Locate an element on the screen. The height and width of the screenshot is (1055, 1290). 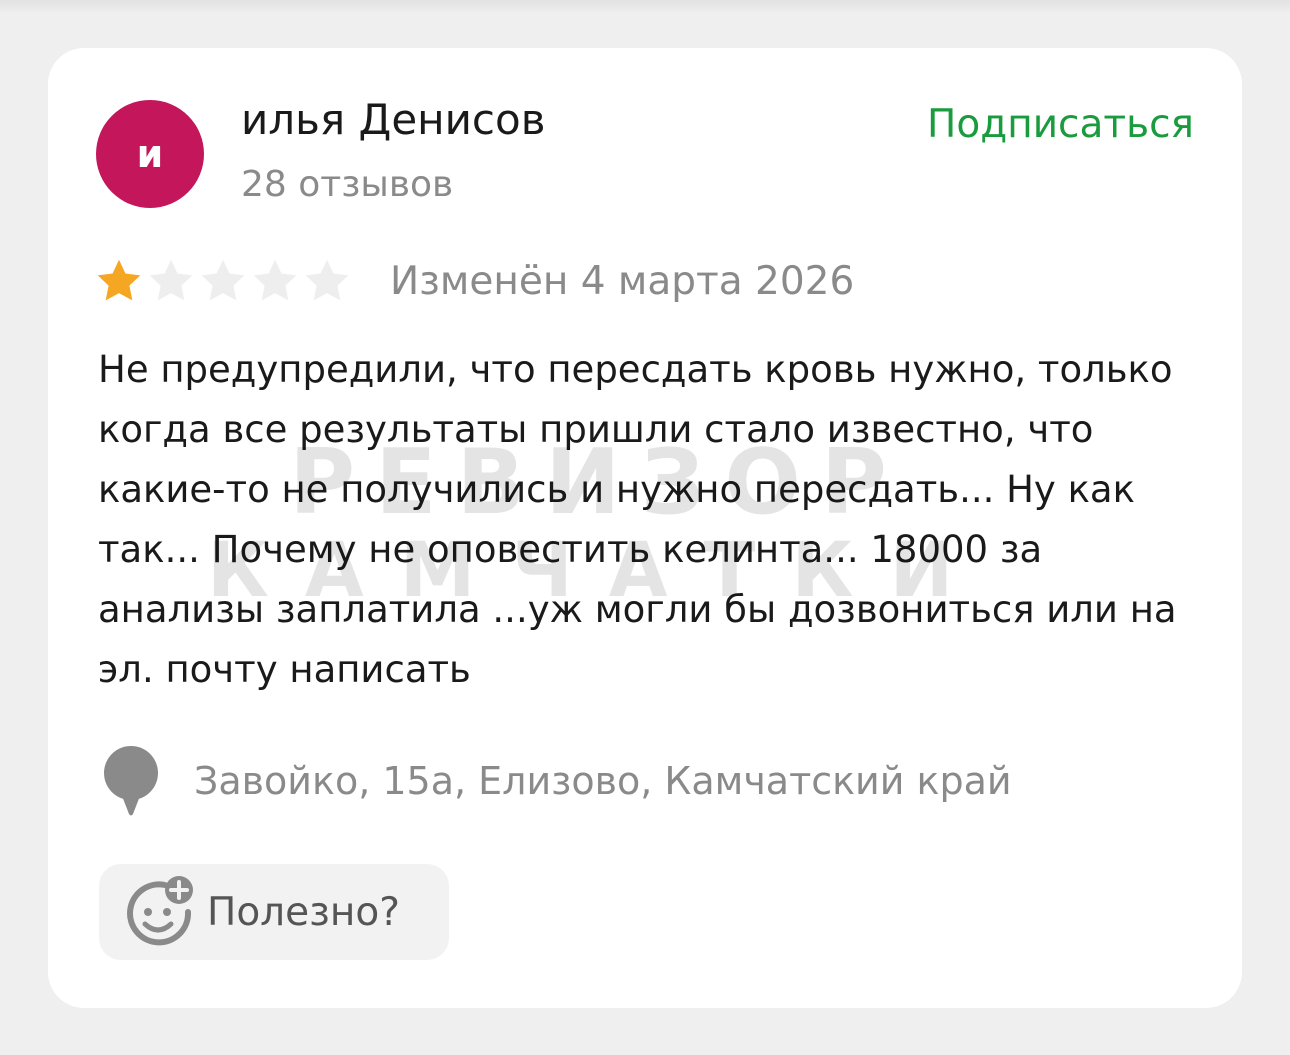
reviews-count: 28 отзывов is located at coordinates (347, 184).